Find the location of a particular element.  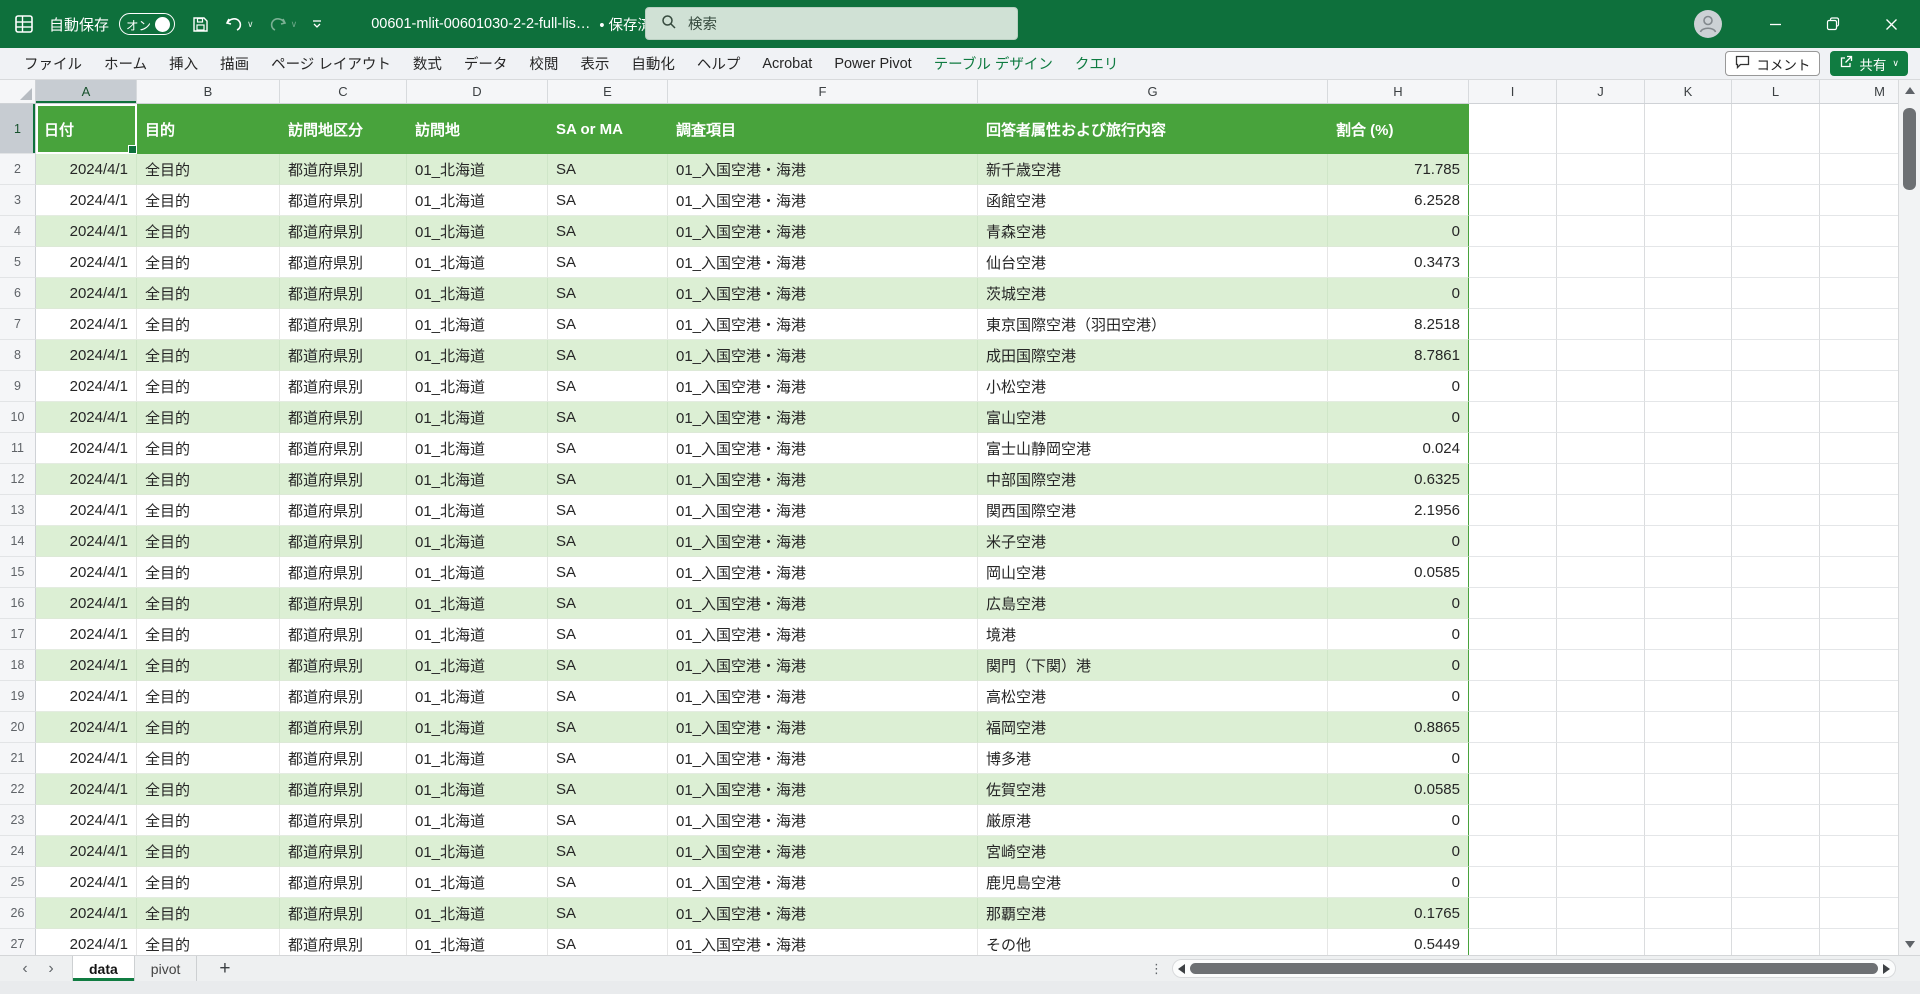

cell-B5: 全目的 is located at coordinates (208, 262).